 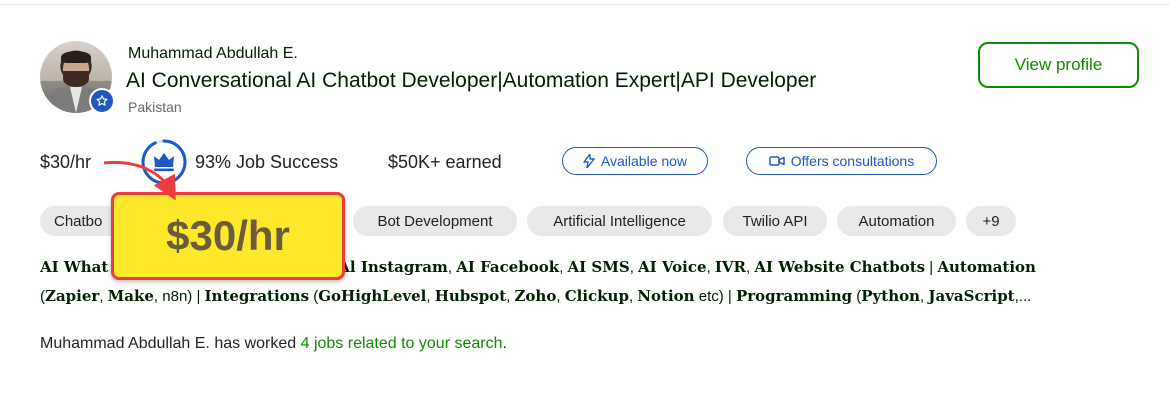 What do you see at coordinates (130, 296) in the screenshot?
I see `bio-segment: Make` at bounding box center [130, 296].